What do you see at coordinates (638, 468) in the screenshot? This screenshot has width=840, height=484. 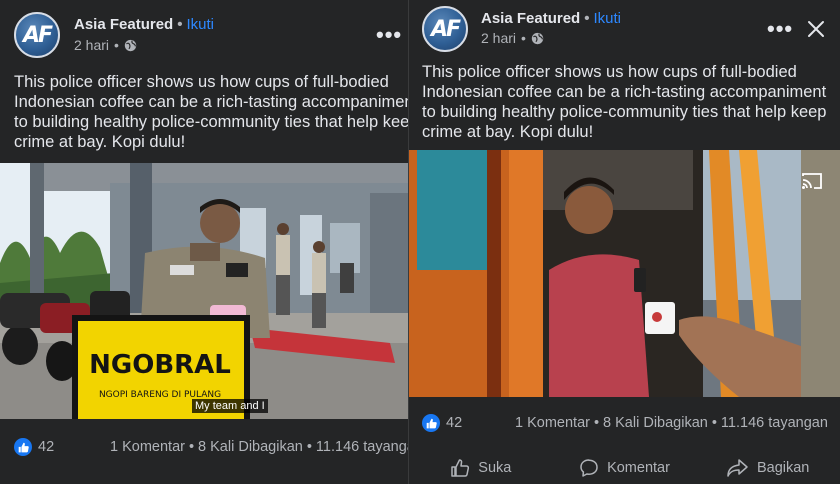 I see `comment-label: Komentar` at bounding box center [638, 468].